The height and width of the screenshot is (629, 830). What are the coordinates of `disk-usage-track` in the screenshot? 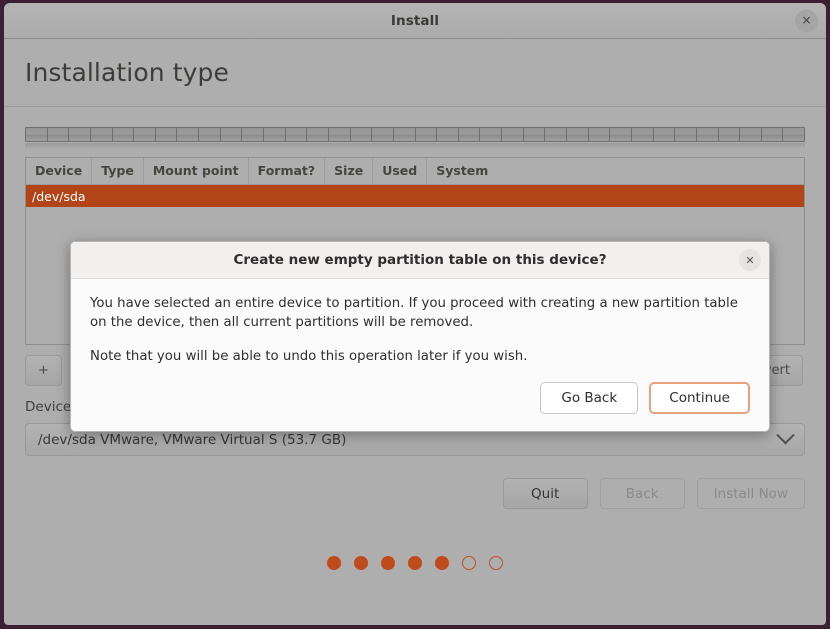 It's located at (415, 134).